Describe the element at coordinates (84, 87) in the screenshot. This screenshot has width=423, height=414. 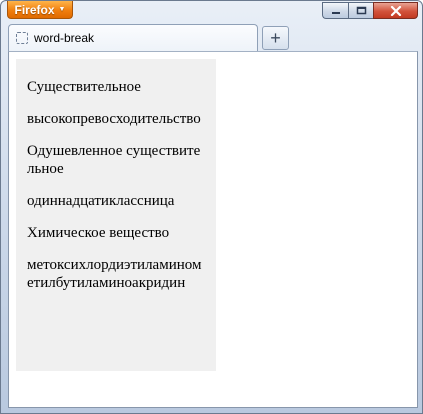
I see `word-item: Существительное` at that location.